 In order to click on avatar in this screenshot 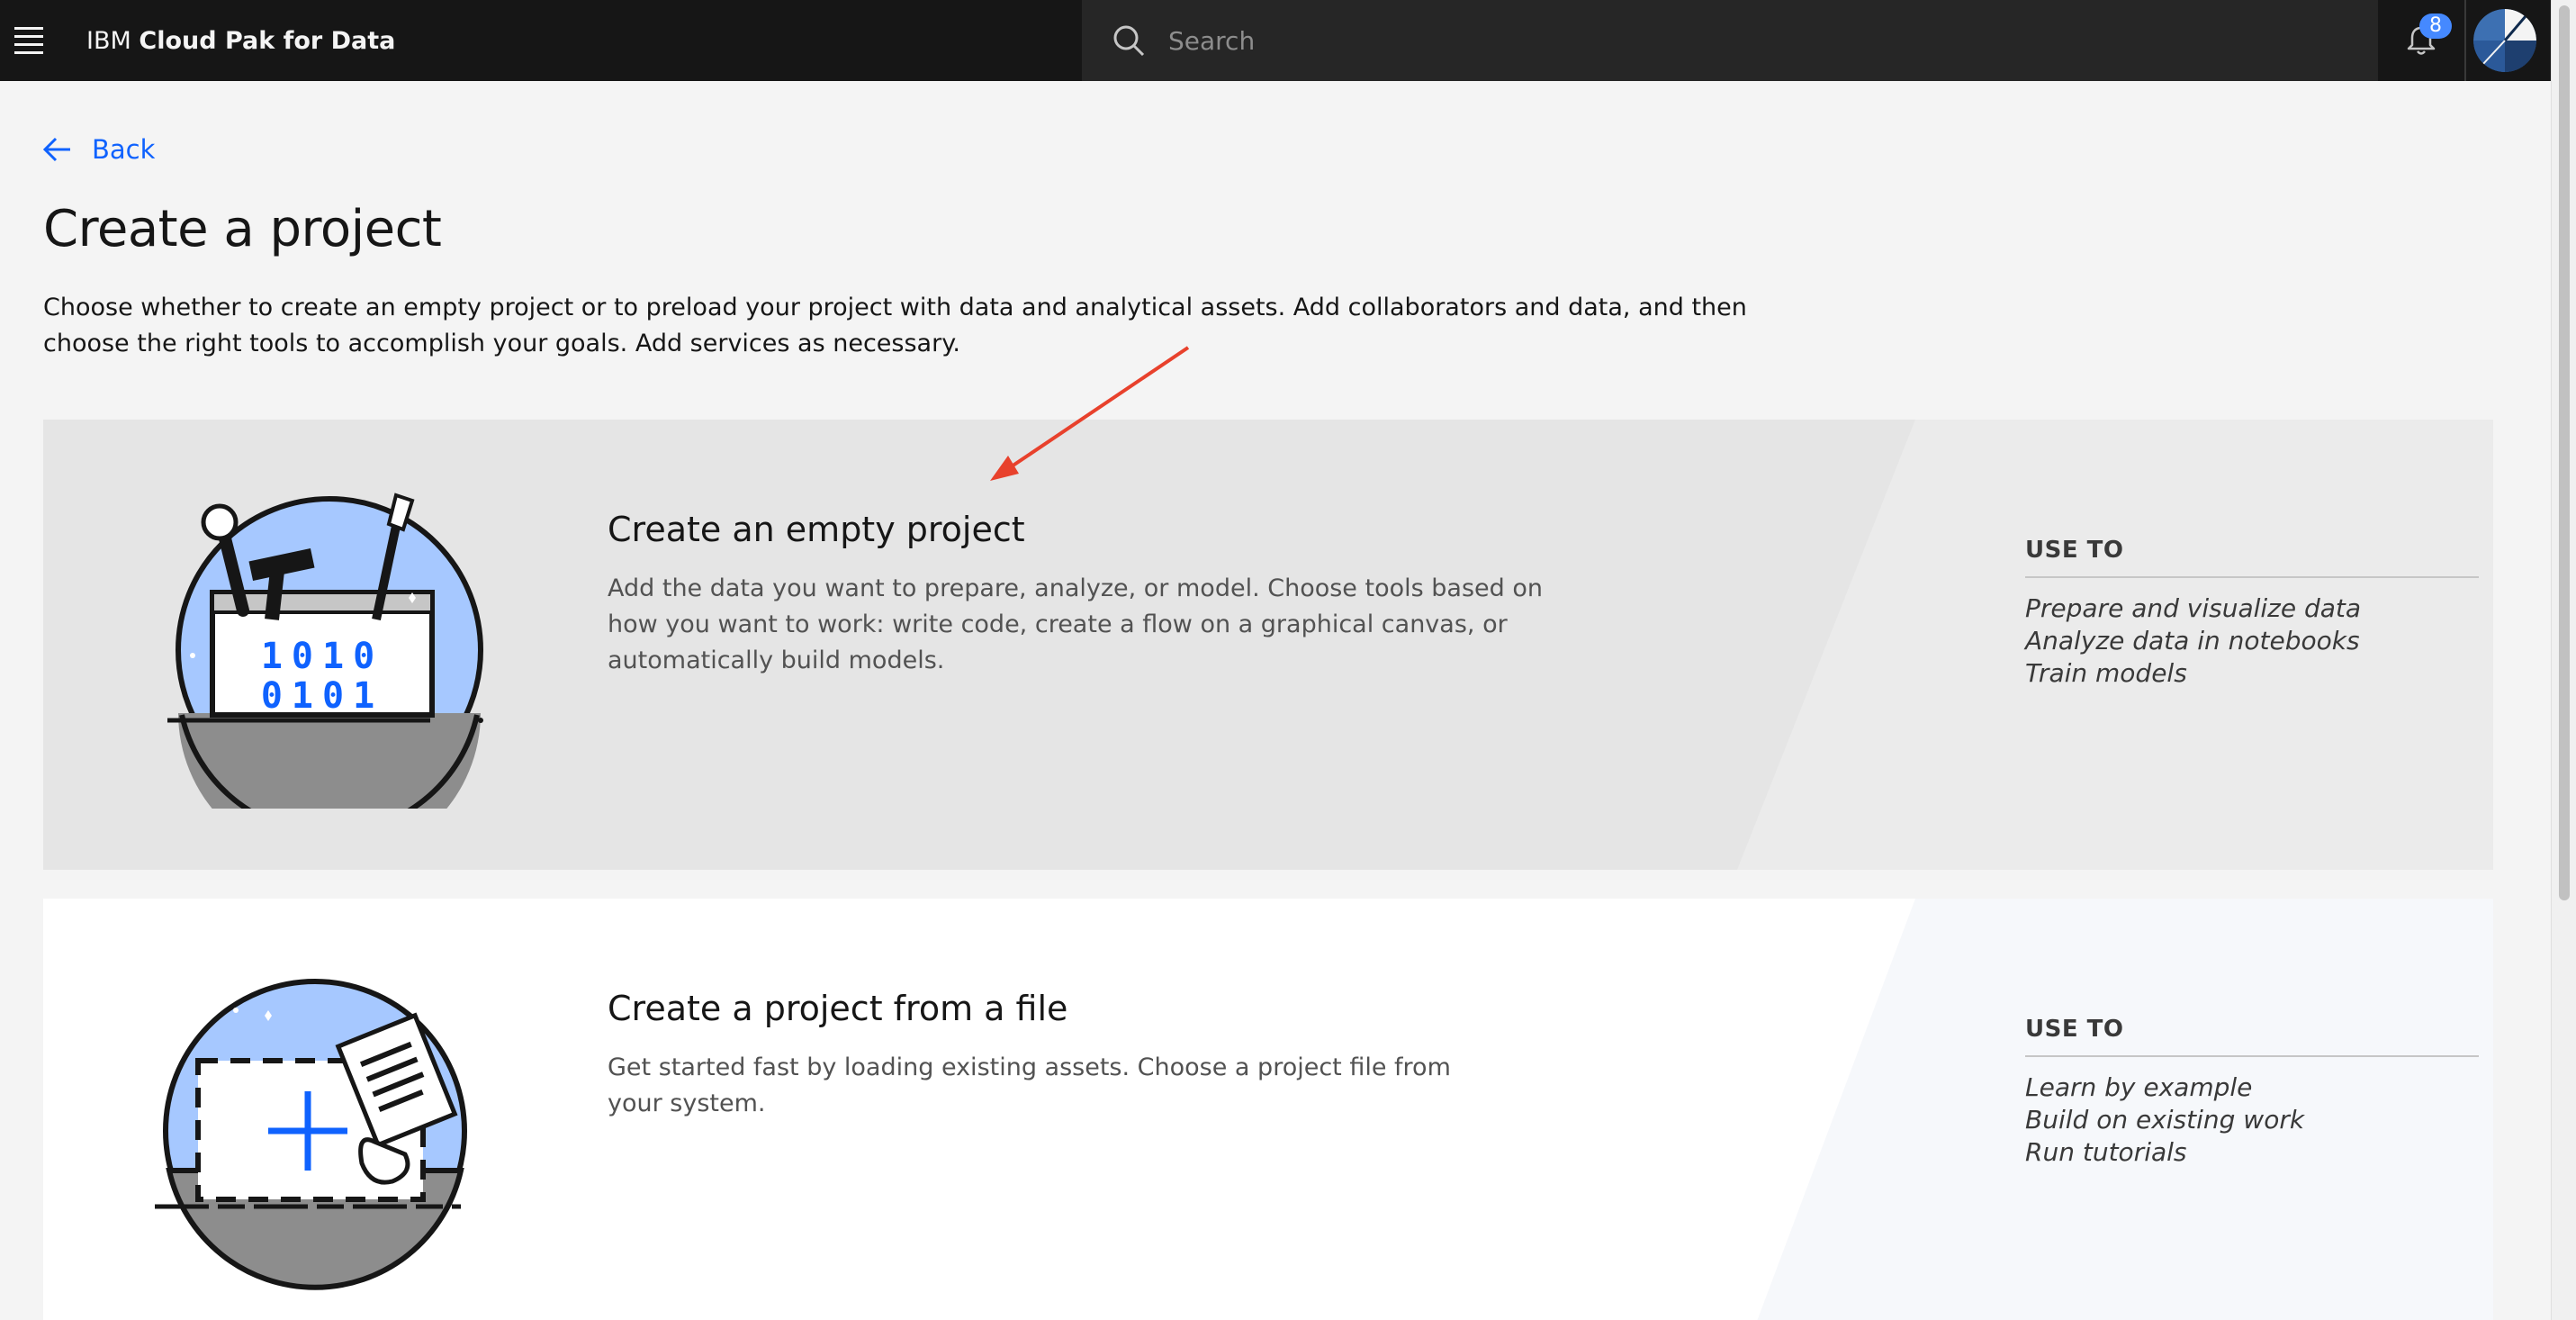, I will do `click(2504, 40)`.